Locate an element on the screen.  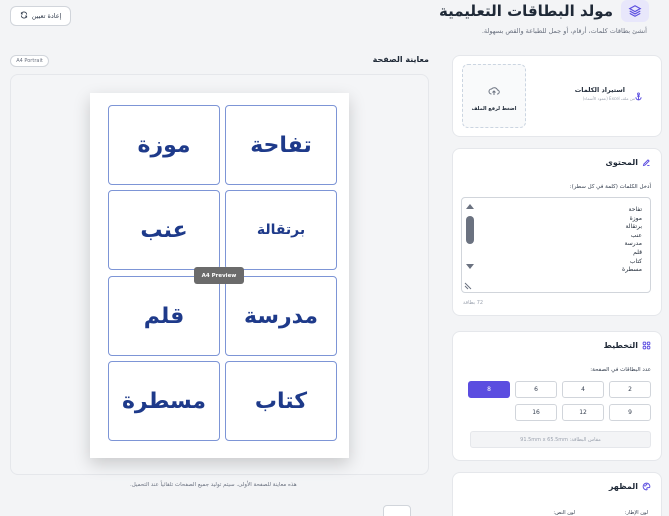
palette-icon is located at coordinates (646, 486).